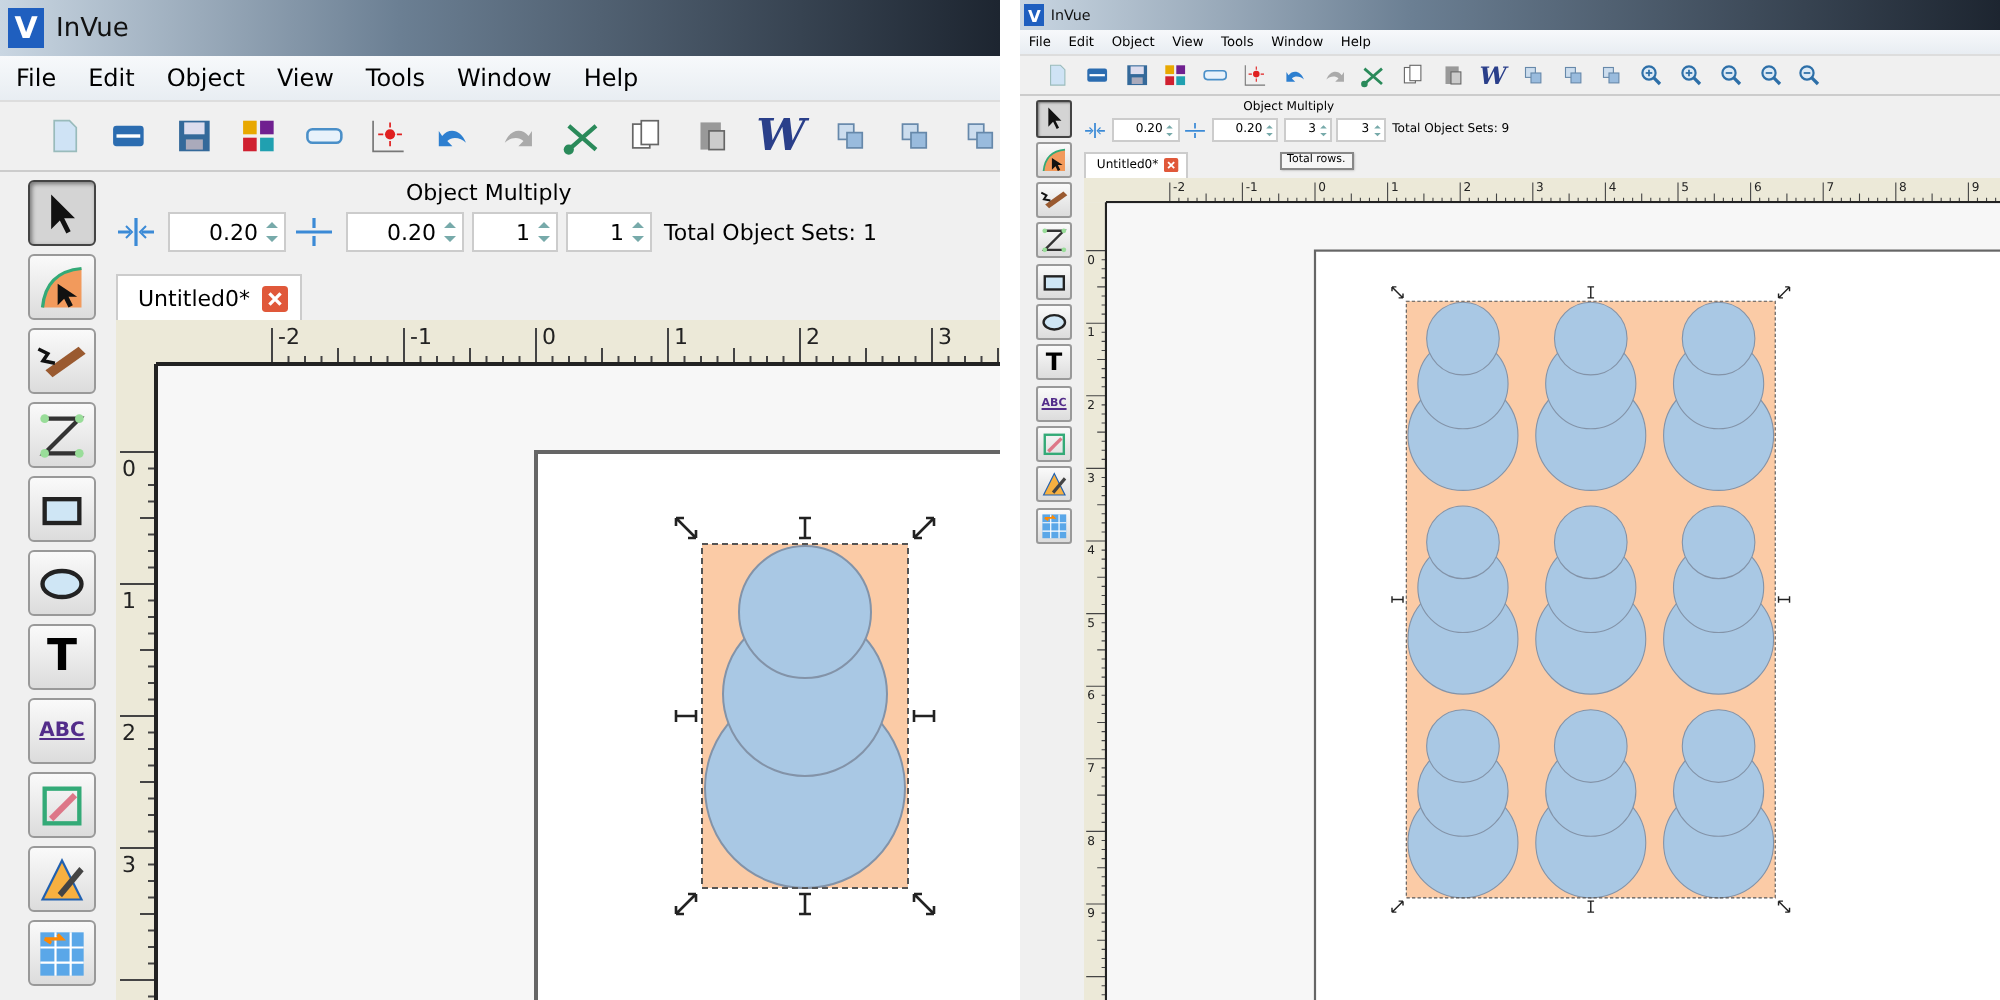 The width and height of the screenshot is (2000, 1000). Describe the element at coordinates (489, 193) in the screenshot. I see `panel-title: Object Multiply` at that location.